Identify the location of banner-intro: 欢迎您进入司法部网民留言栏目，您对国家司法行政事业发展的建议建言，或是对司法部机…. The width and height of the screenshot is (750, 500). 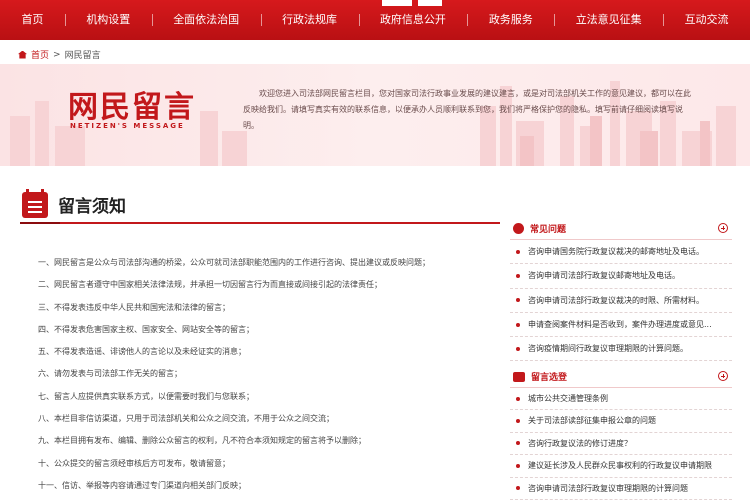
(467, 109).